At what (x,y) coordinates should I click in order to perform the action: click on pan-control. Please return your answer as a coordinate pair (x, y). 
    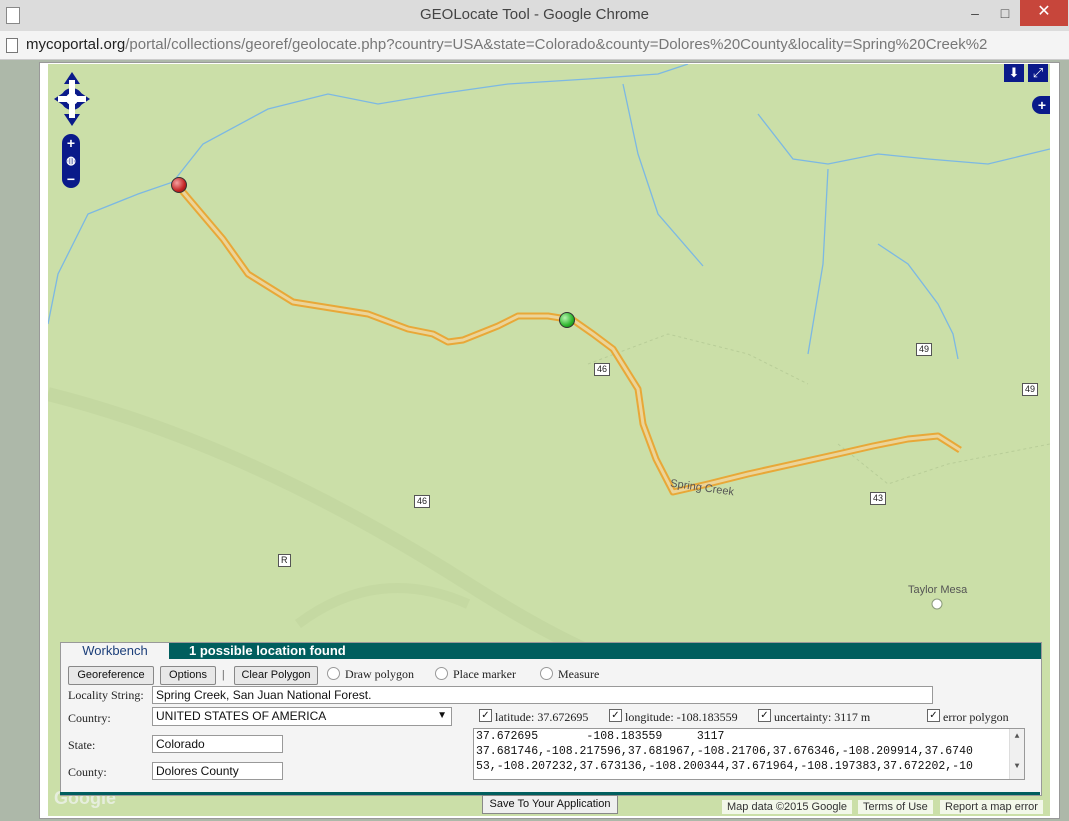
    Looking at the image, I should click on (72, 99).